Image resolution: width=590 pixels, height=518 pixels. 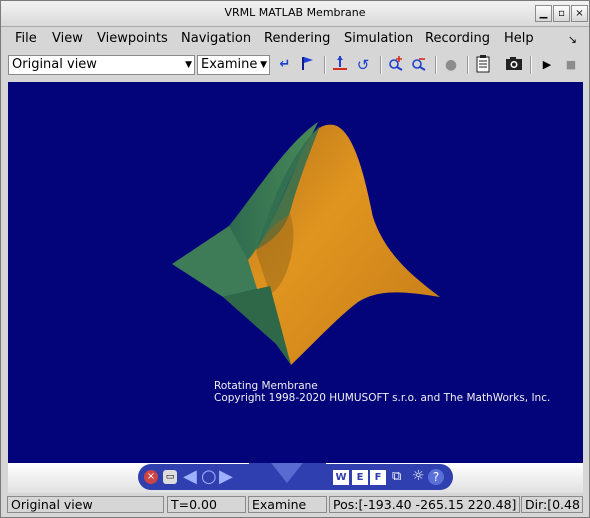 I want to click on navigation-panel: × ▭ ◀ ○ ▶ W E F ⧉ ☼ ?, so click(x=295, y=478).